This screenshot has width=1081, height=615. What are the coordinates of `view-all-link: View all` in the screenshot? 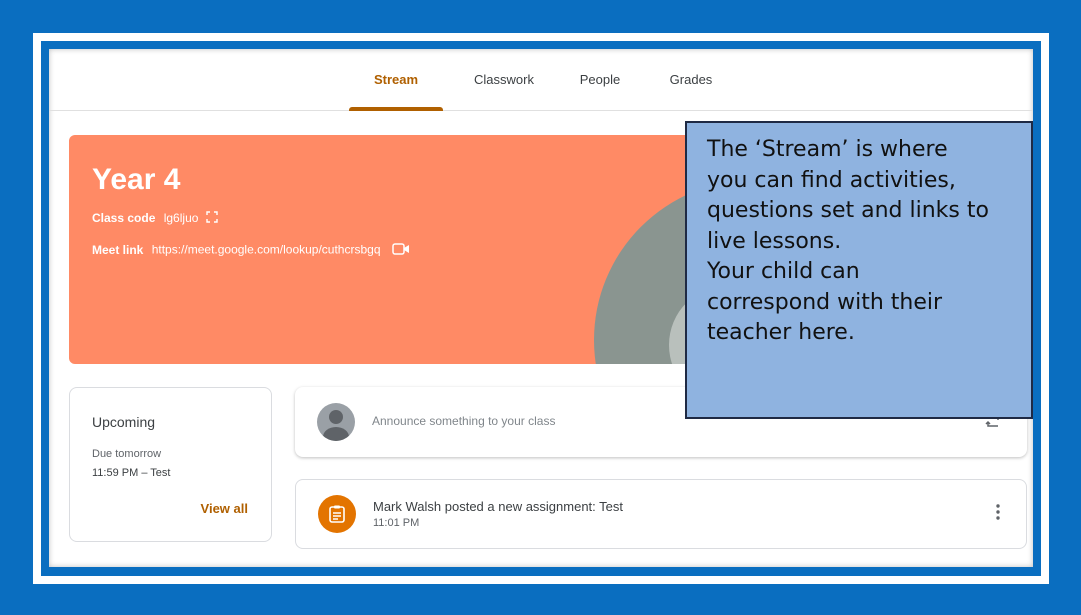 It's located at (224, 508).